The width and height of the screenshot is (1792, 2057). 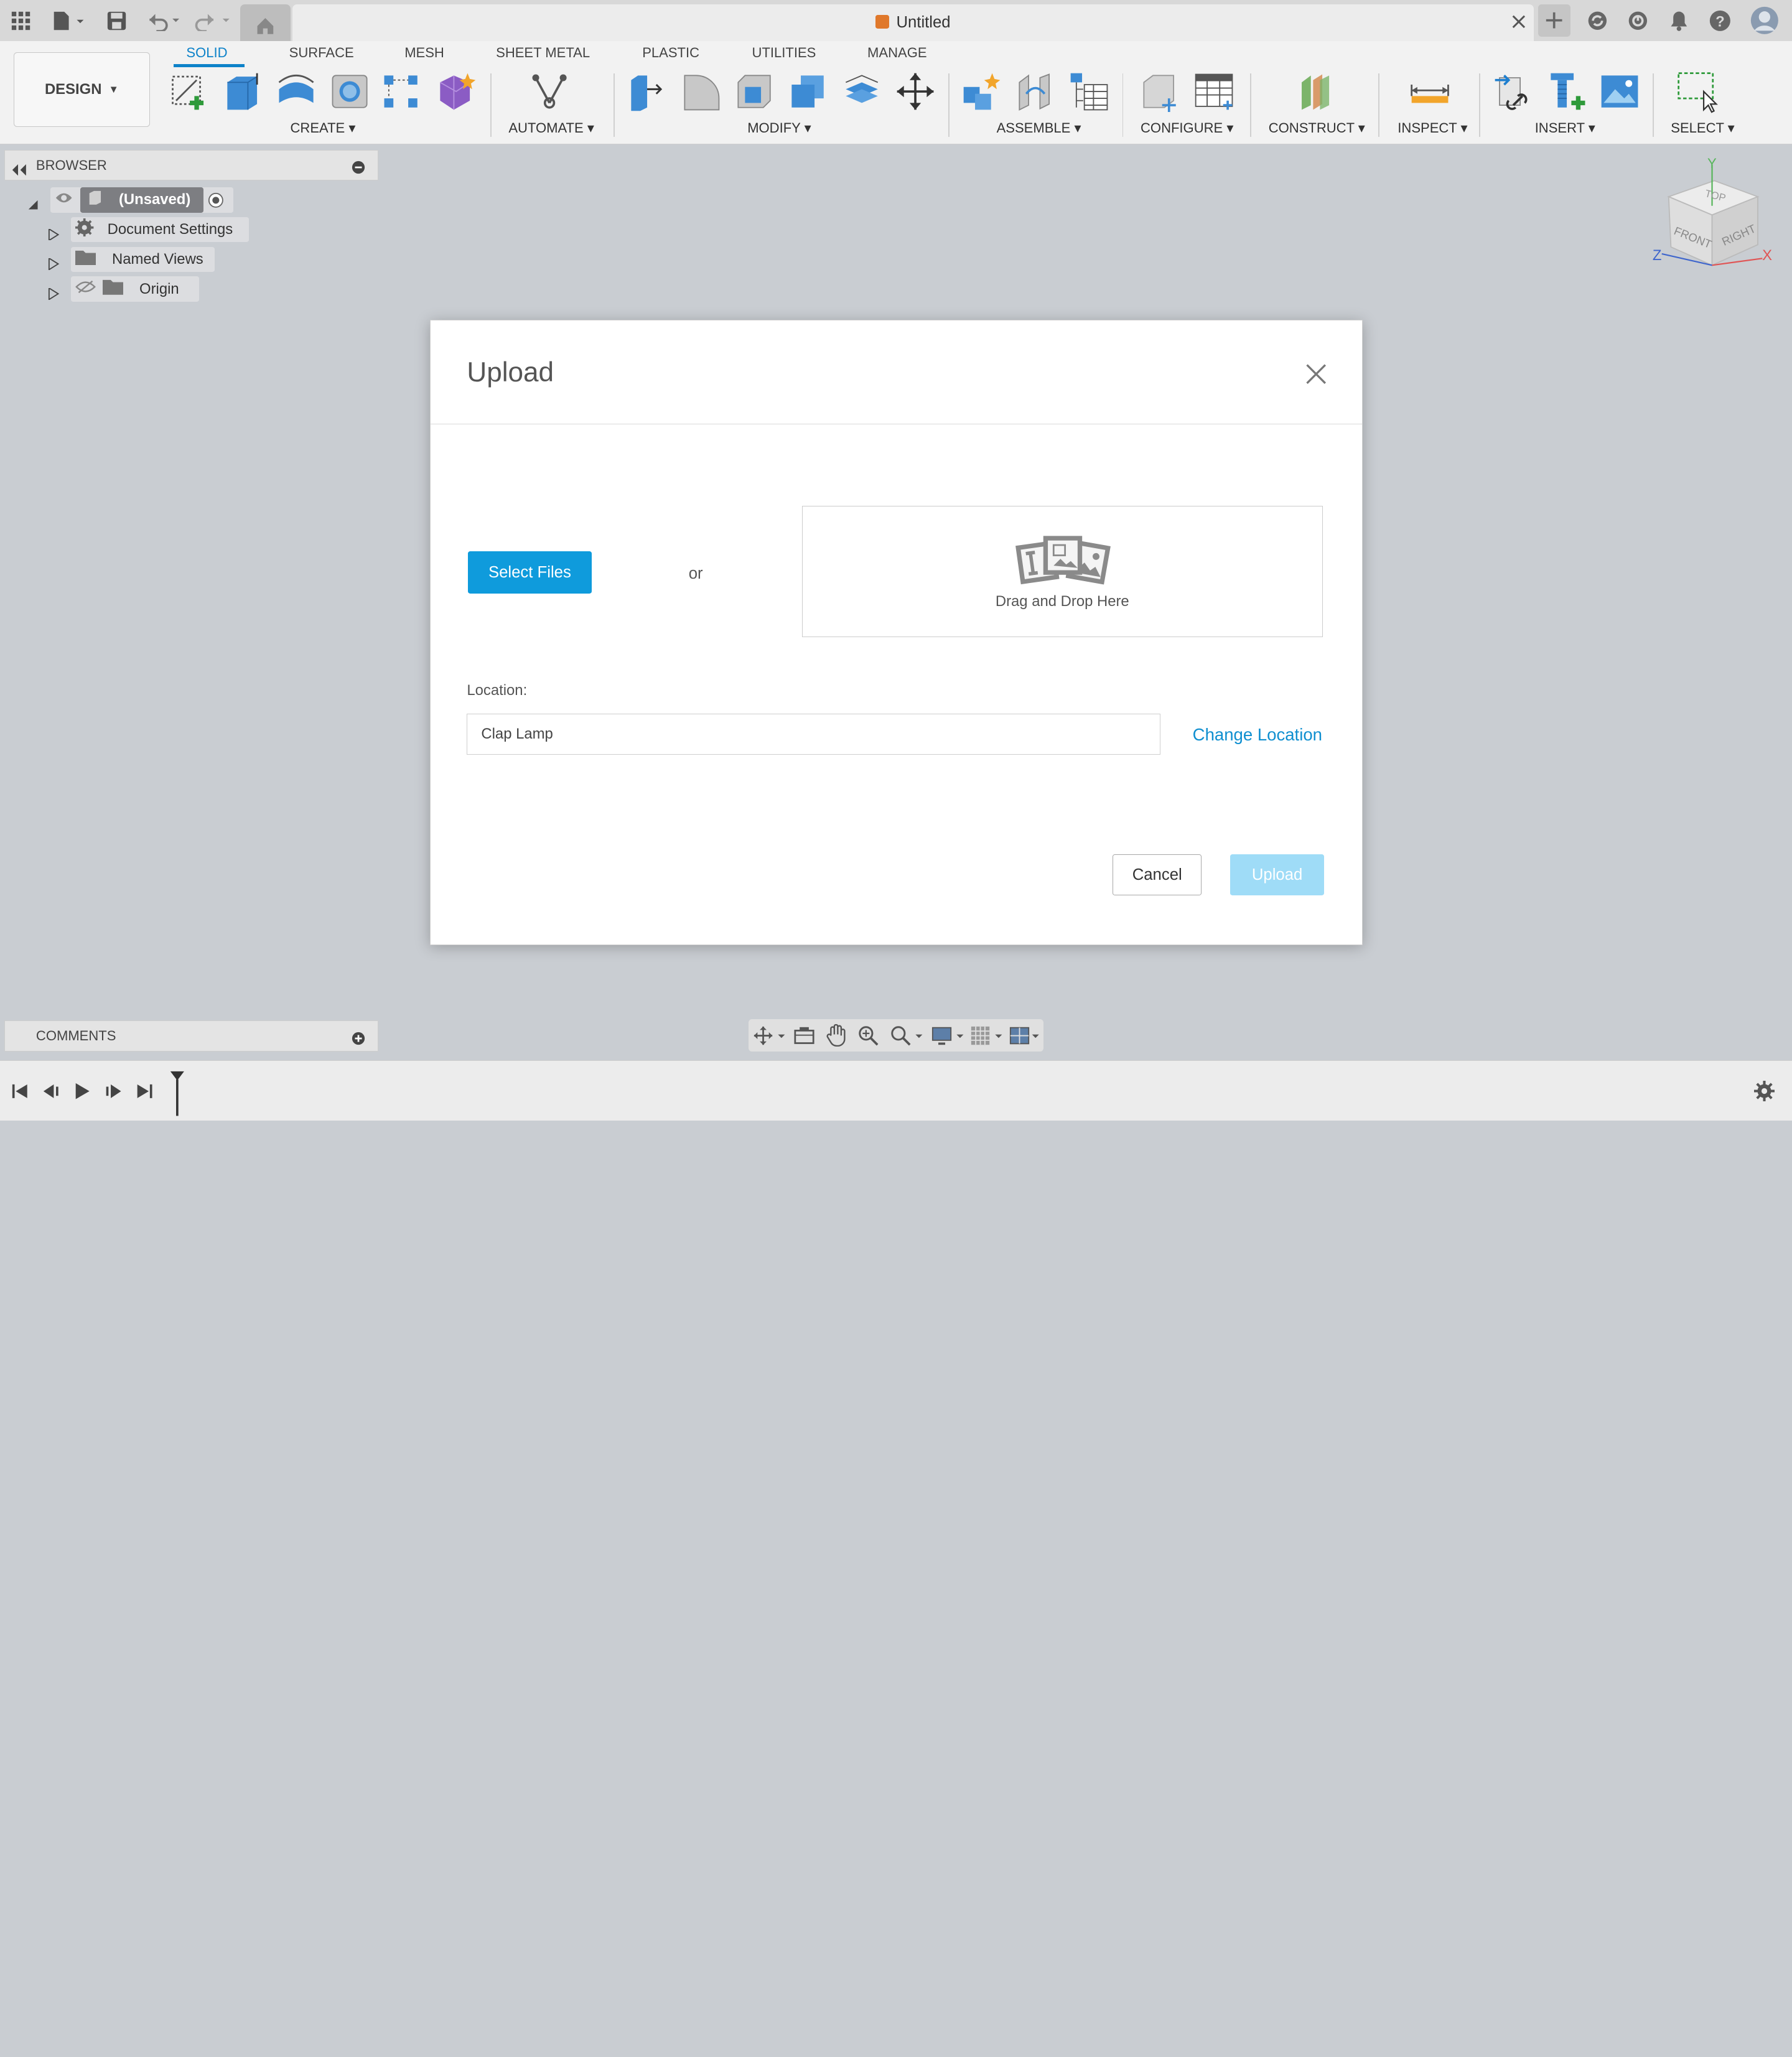 What do you see at coordinates (113, 1093) in the screenshot?
I see `step-forward-icon` at bounding box center [113, 1093].